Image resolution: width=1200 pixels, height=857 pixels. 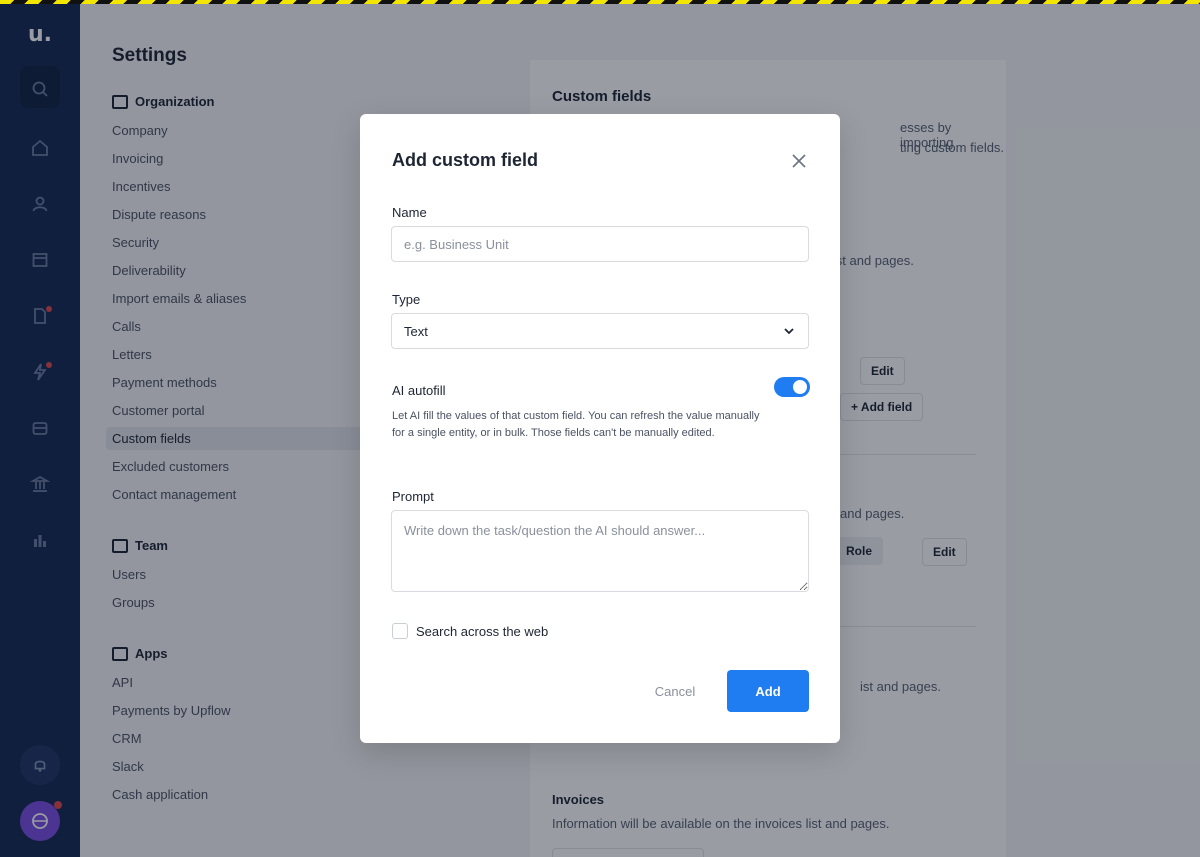 What do you see at coordinates (600, 2) in the screenshot?
I see `hazard-stripe` at bounding box center [600, 2].